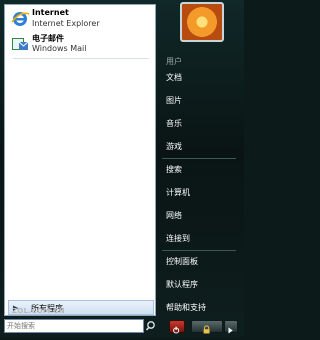 This screenshot has height=340, width=320. Describe the element at coordinates (67, 326) in the screenshot. I see `search-input` at that location.